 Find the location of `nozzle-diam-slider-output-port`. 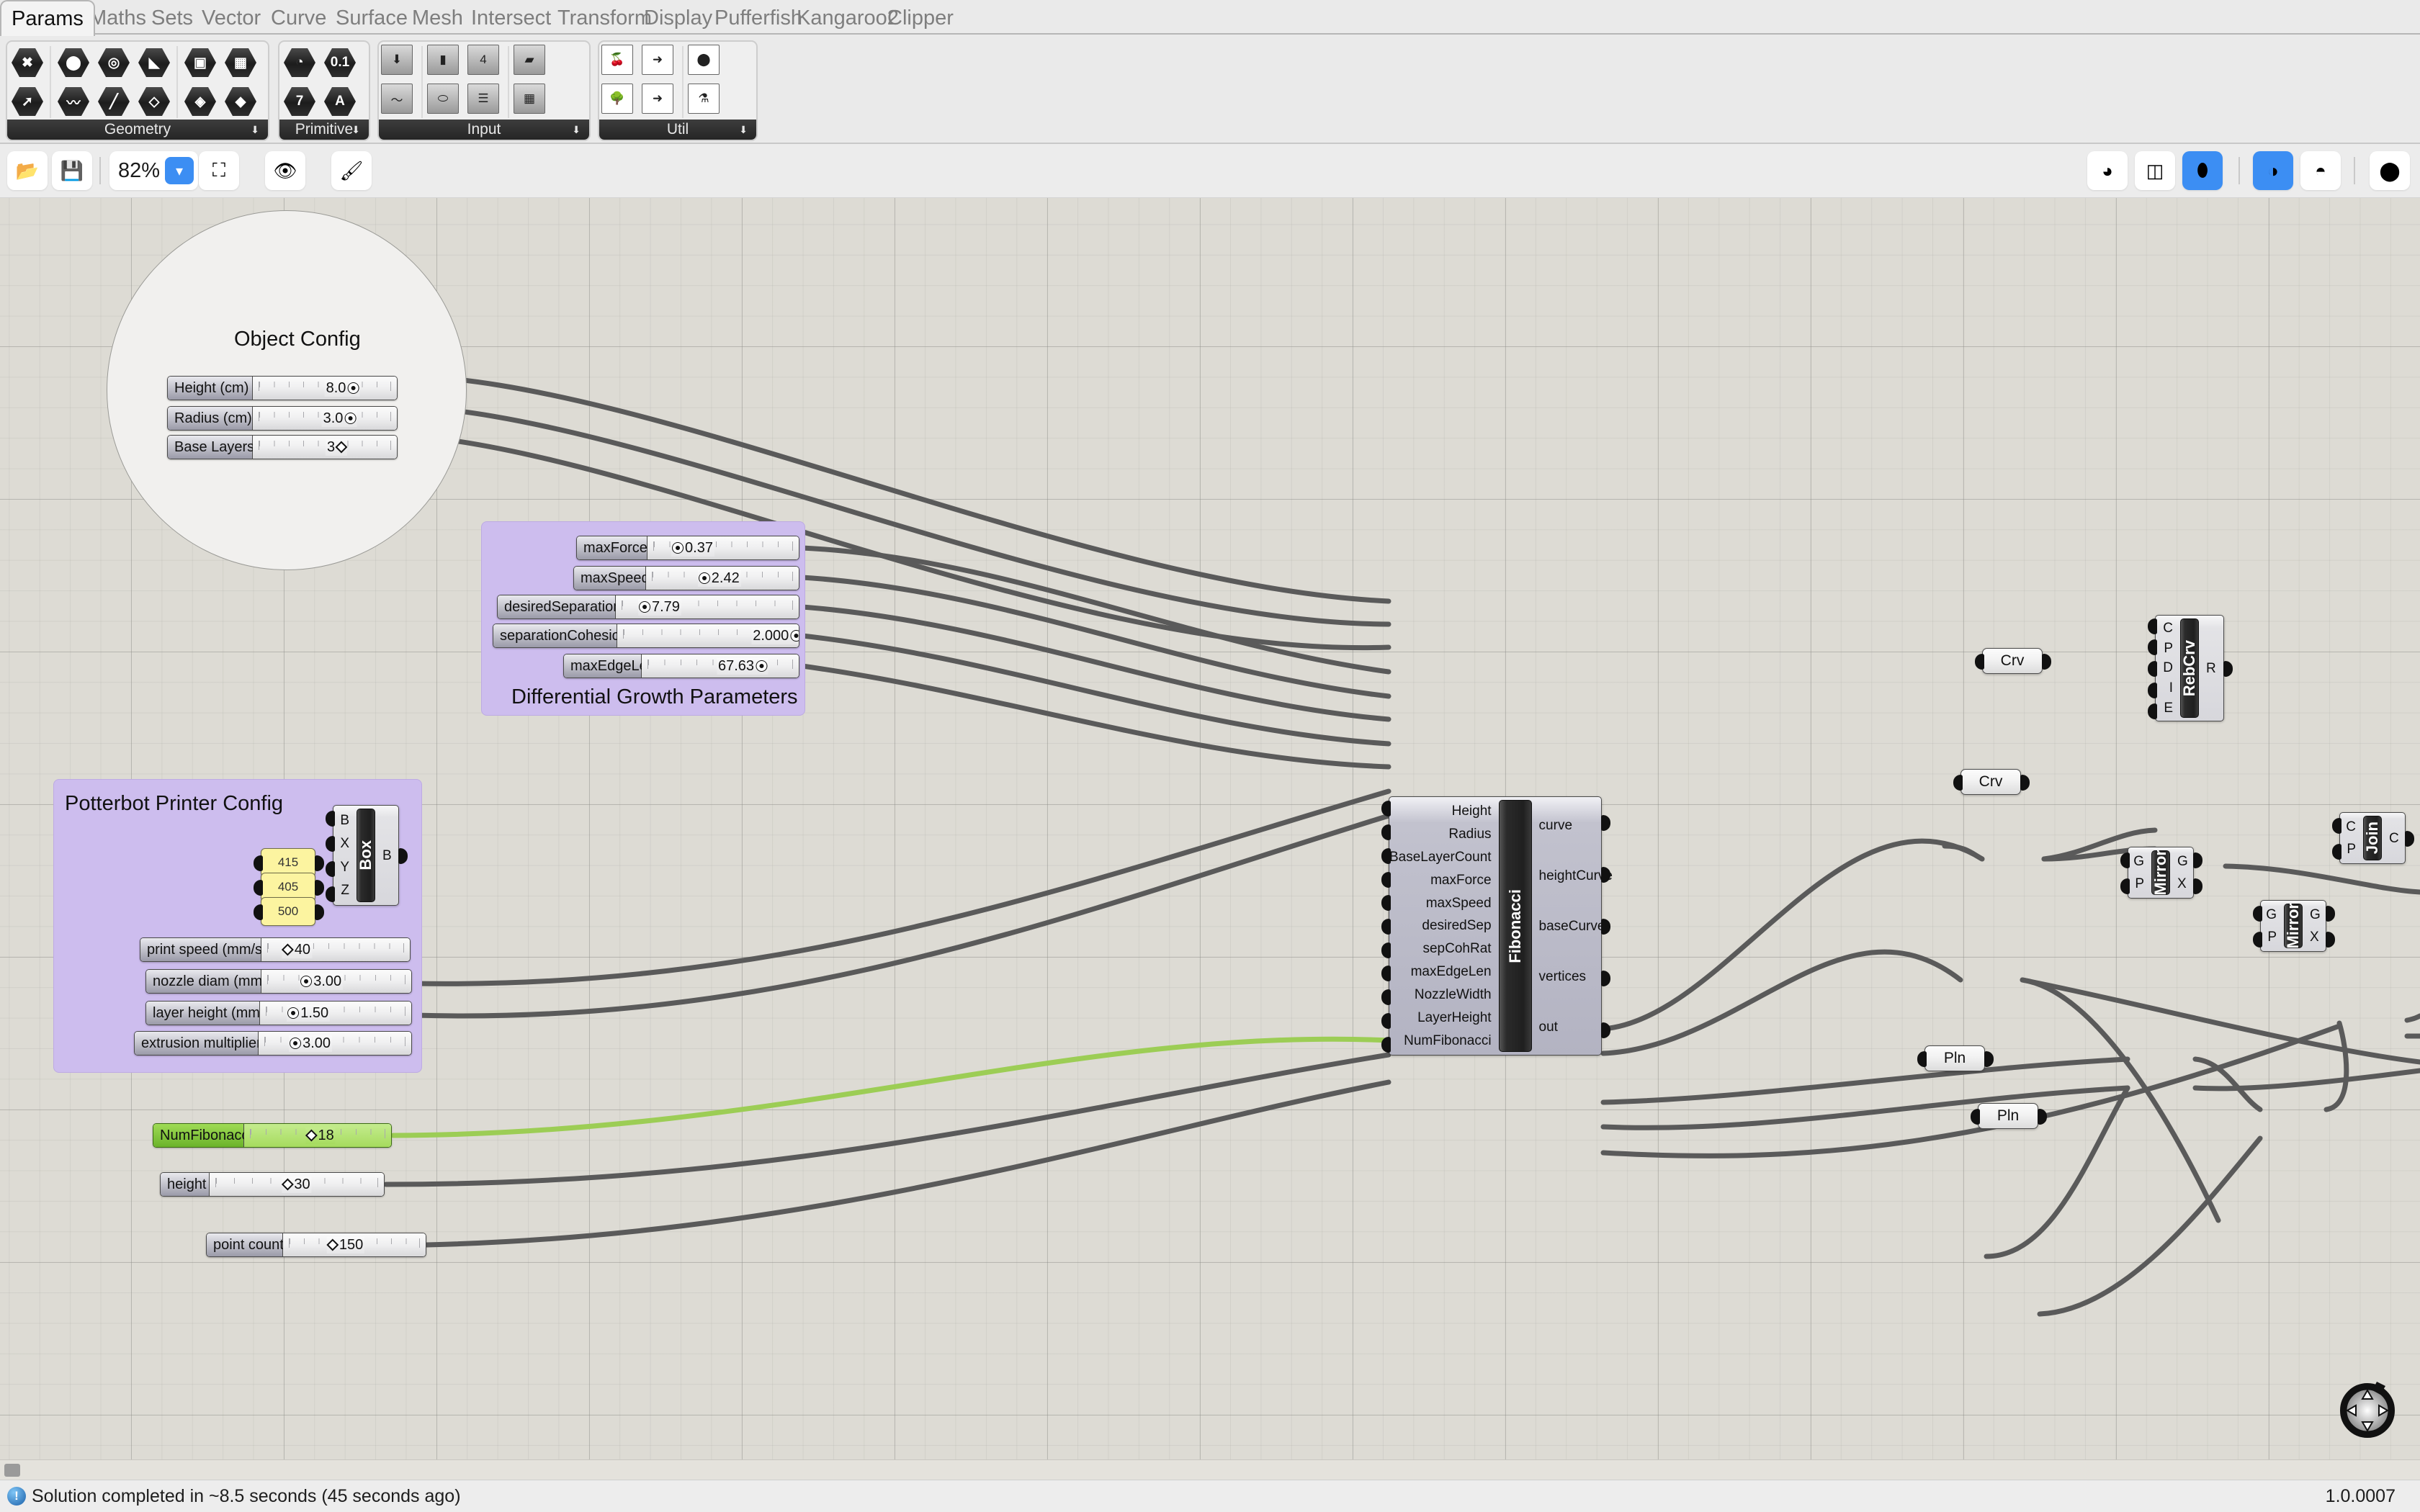

nozzle-diam-slider-output-port is located at coordinates (411, 982).